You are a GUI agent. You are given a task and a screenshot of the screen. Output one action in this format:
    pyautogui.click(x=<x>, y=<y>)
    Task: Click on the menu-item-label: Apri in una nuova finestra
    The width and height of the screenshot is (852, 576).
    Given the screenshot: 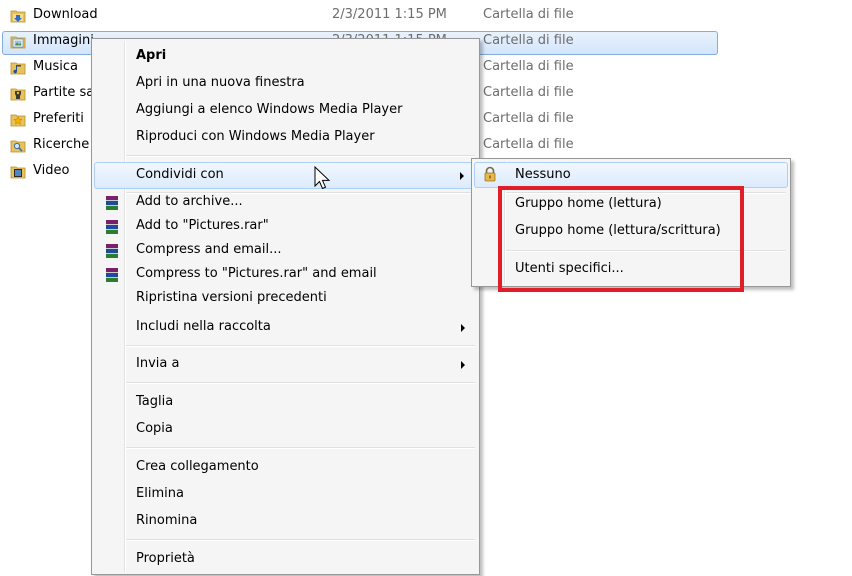 What is the action you would take?
    pyautogui.click(x=220, y=82)
    